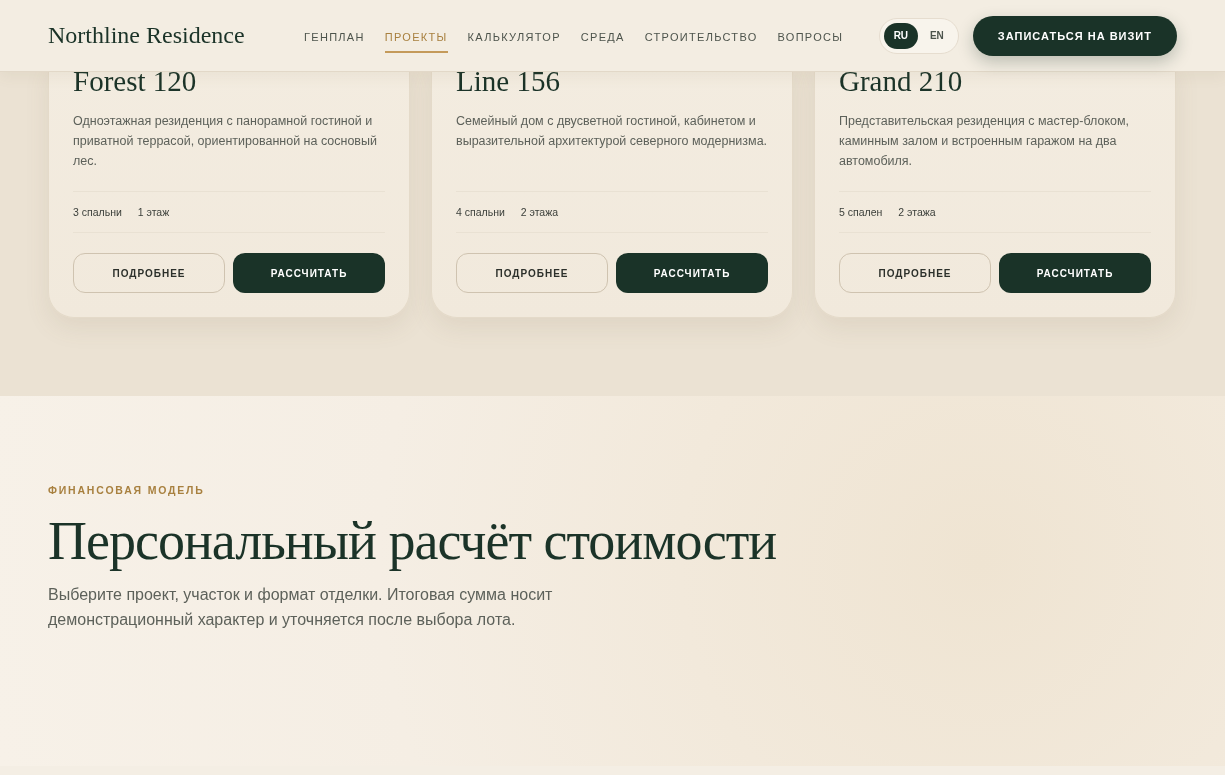  Describe the element at coordinates (480, 212) in the screenshot. I see `project-spec: 4 спальни` at that location.